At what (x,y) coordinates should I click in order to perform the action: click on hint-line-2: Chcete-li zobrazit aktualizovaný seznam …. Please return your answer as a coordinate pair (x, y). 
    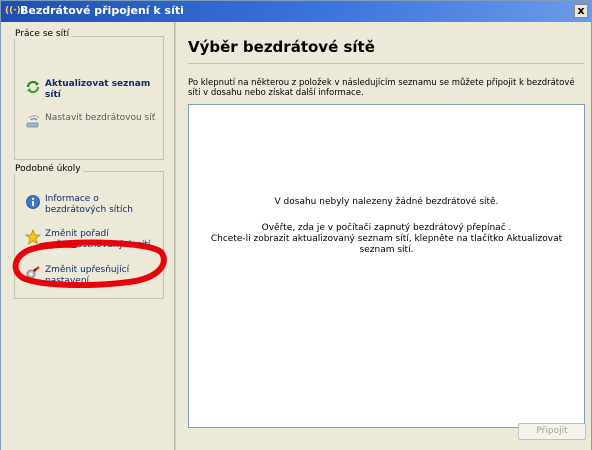
    Looking at the image, I should click on (386, 244).